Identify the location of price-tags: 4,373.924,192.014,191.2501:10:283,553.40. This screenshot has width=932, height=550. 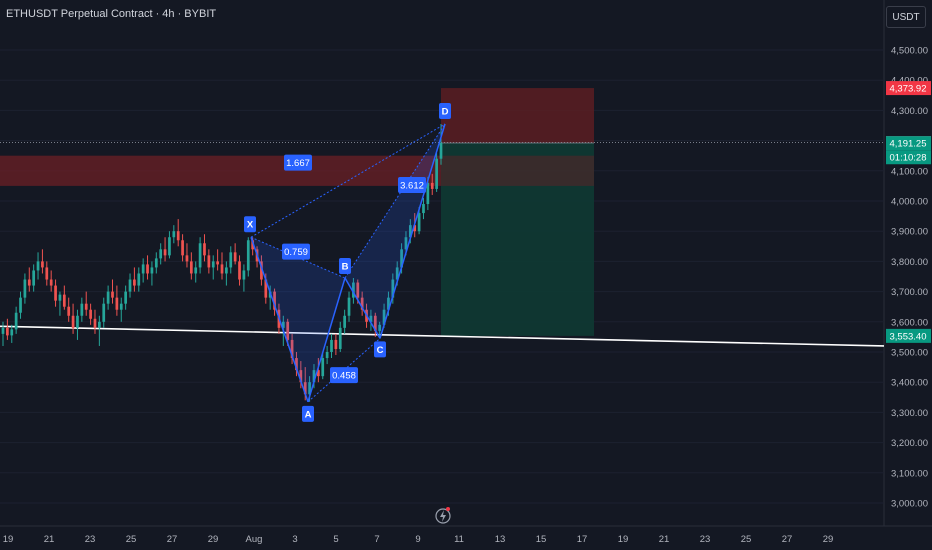
(908, 212).